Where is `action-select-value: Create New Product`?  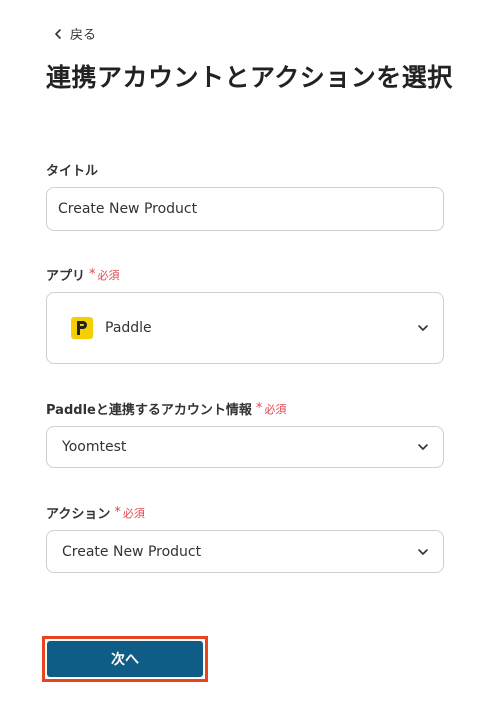
action-select-value: Create New Product is located at coordinates (132, 551).